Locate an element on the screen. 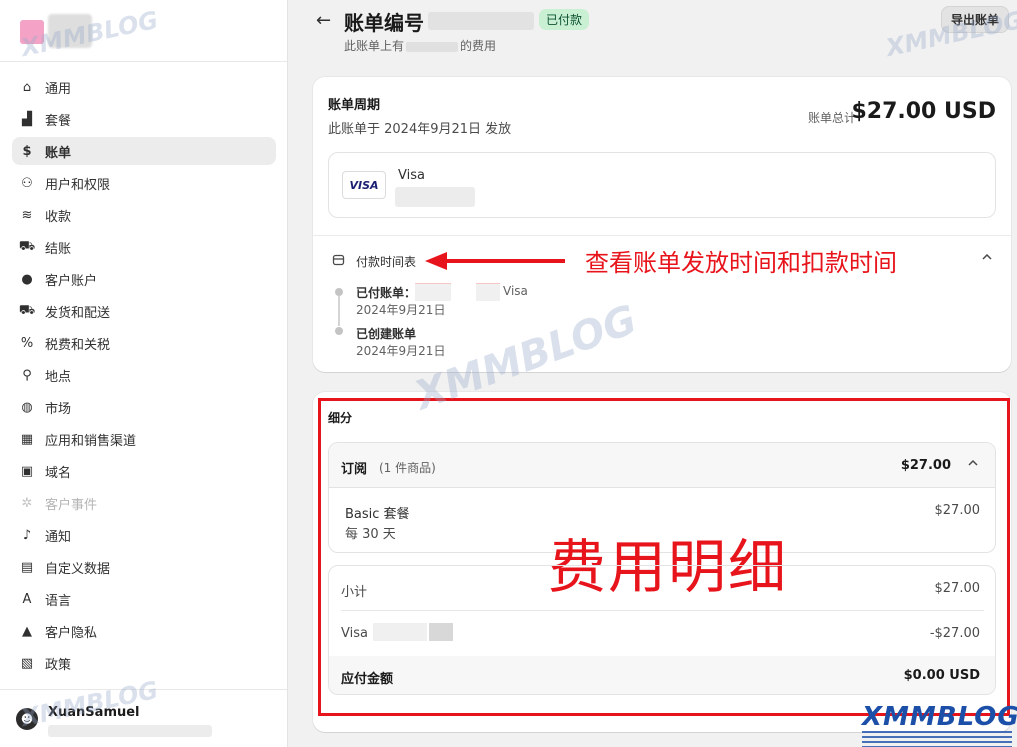 The image size is (1017, 747). sidebar-item-label: 结账 is located at coordinates (58, 249).